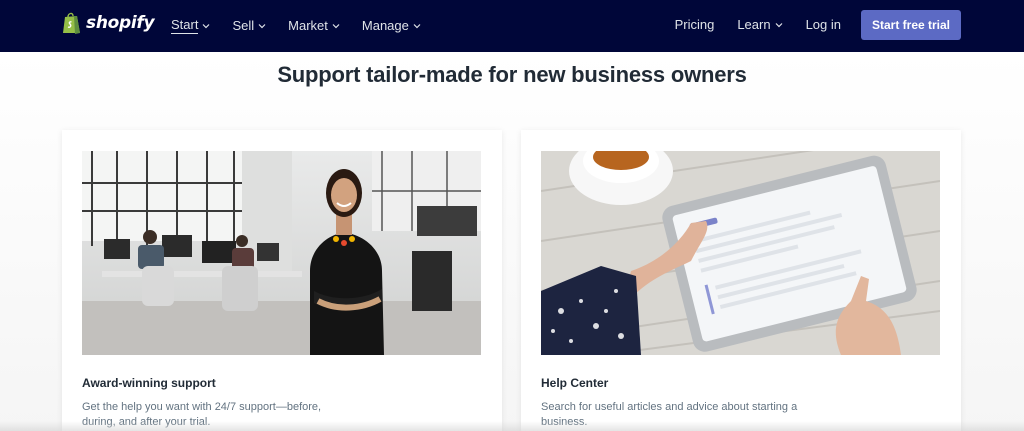  I want to click on nav-pricing: Pricing, so click(695, 25).